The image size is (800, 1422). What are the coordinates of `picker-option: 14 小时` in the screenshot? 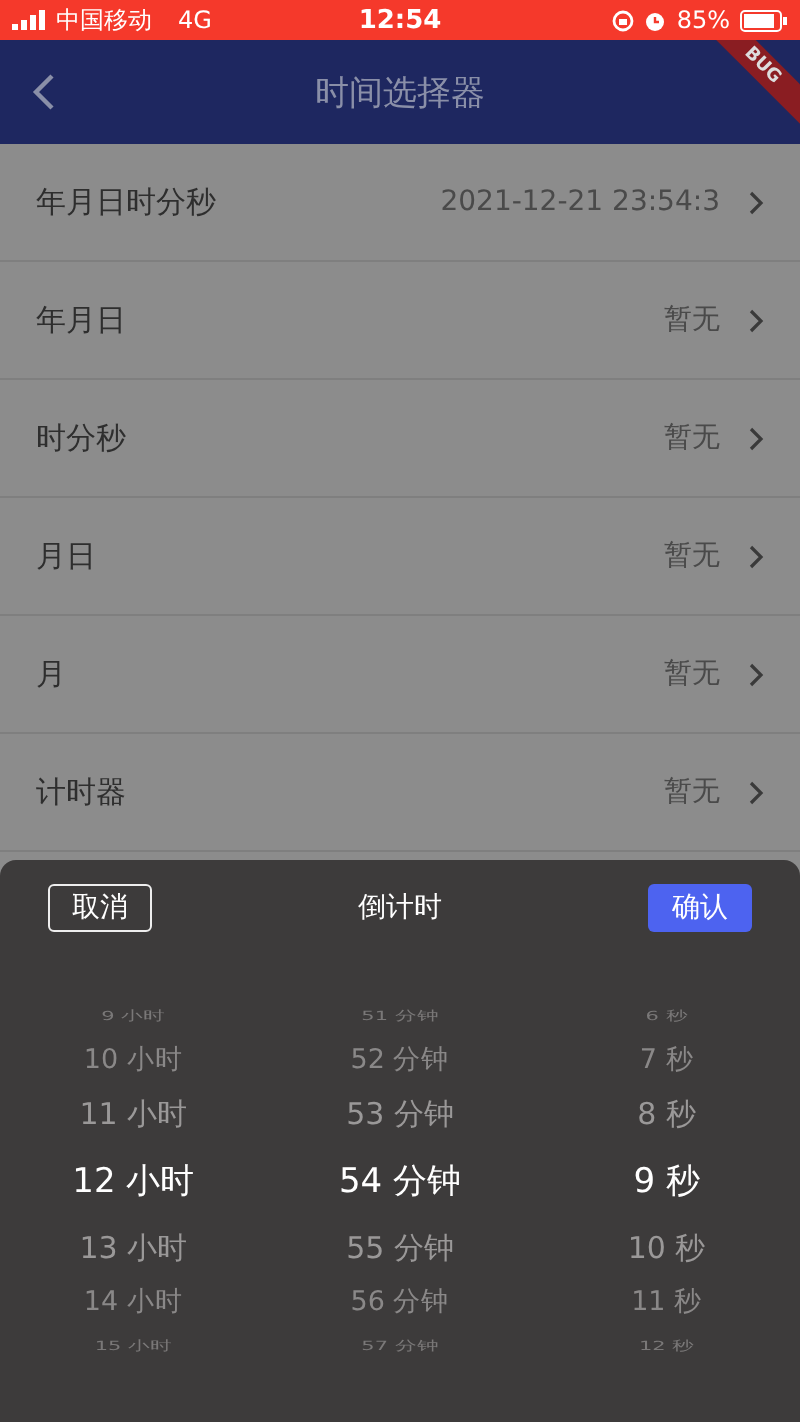 It's located at (133, 1302).